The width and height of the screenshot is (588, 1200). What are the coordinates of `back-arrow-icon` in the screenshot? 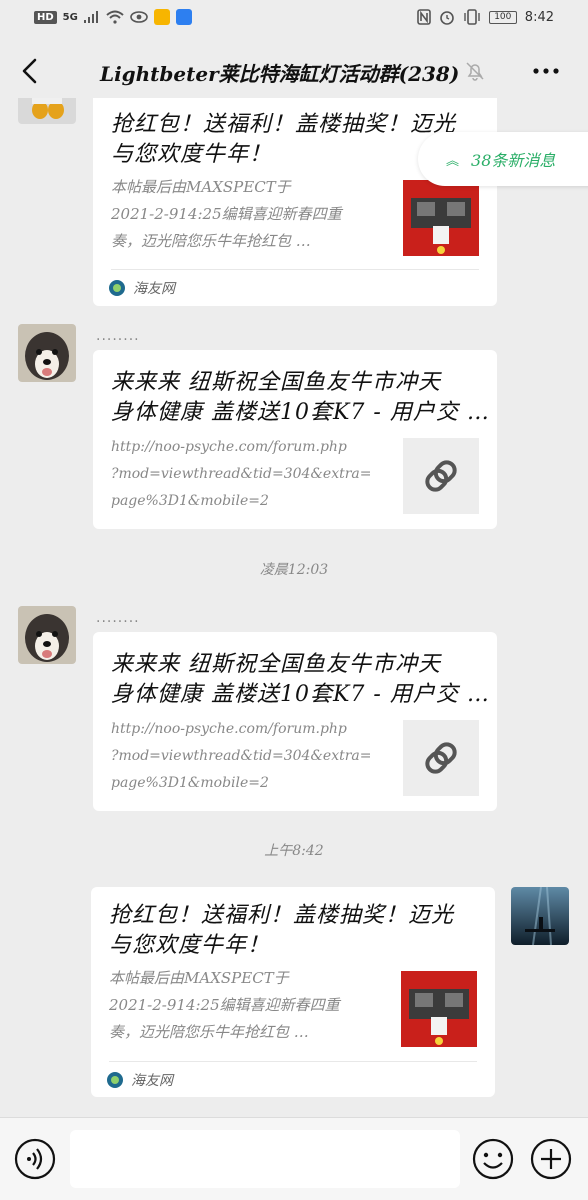 It's located at (31, 71).